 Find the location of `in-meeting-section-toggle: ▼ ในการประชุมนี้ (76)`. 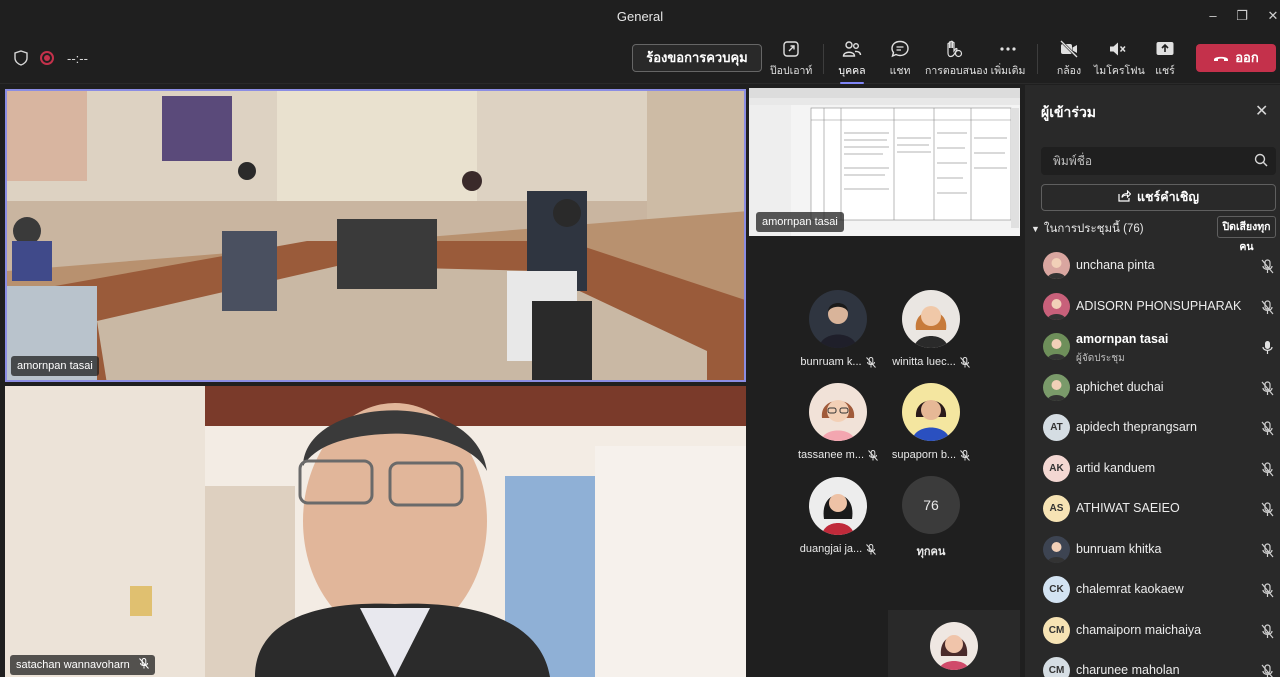

in-meeting-section-toggle: ▼ ในการประชุมนี้ (76) is located at coordinates (1087, 229).